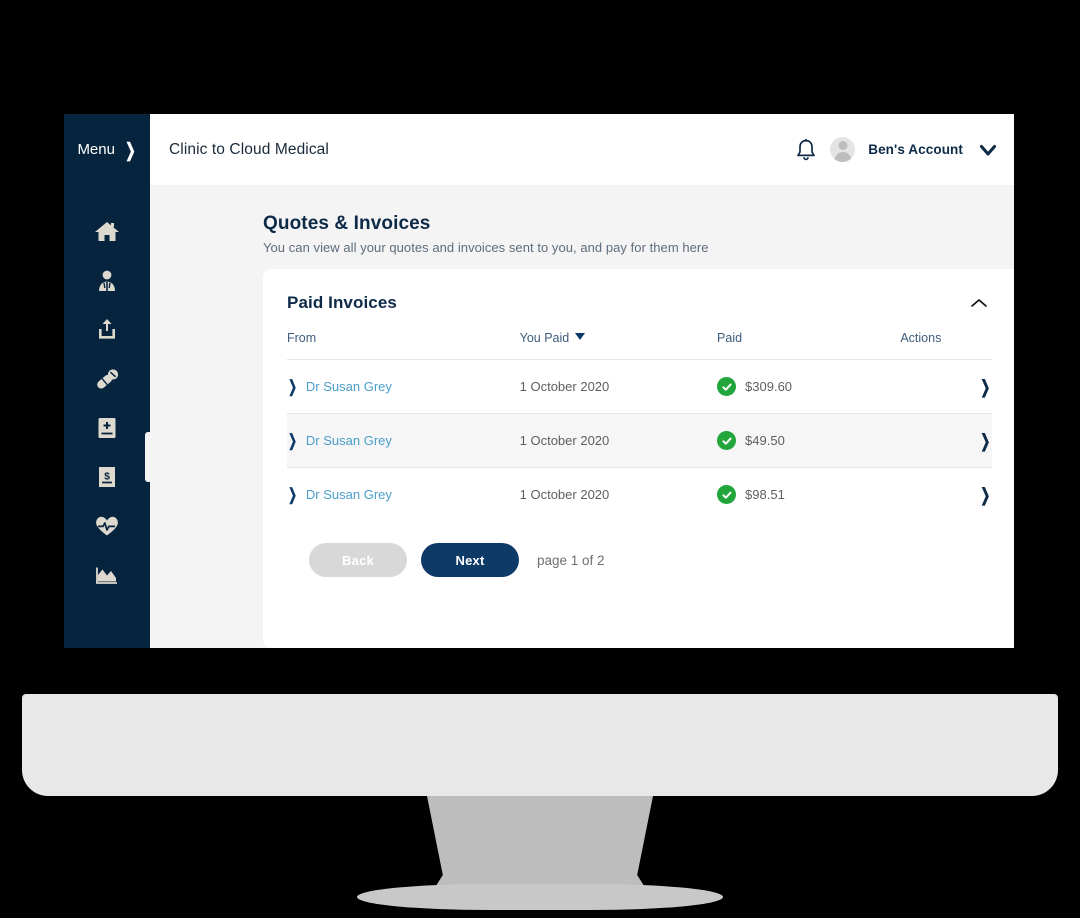  I want to click on cell-paid: $309.60, so click(809, 386).